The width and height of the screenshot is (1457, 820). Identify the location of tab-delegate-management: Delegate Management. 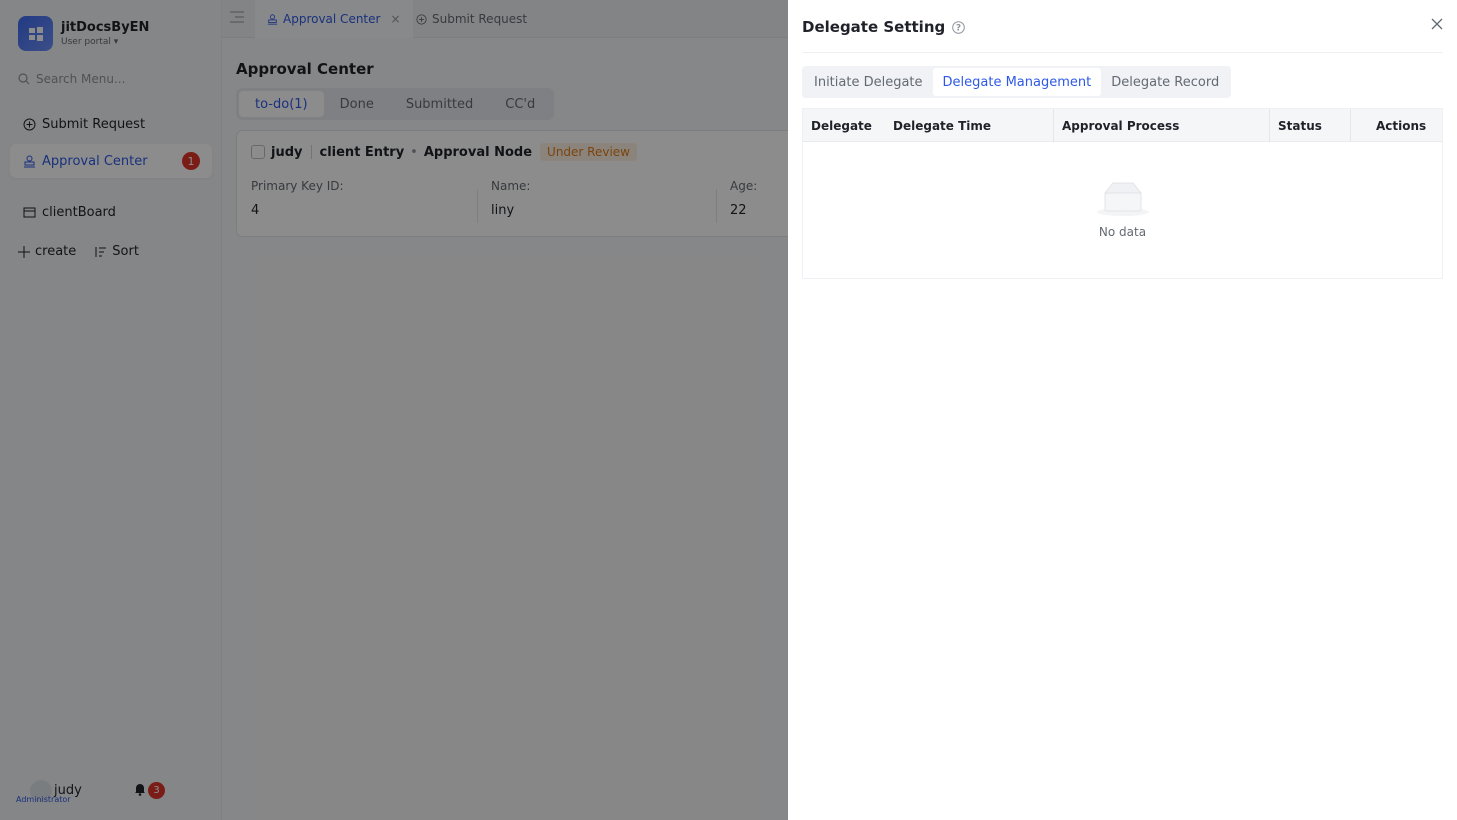
(1017, 82).